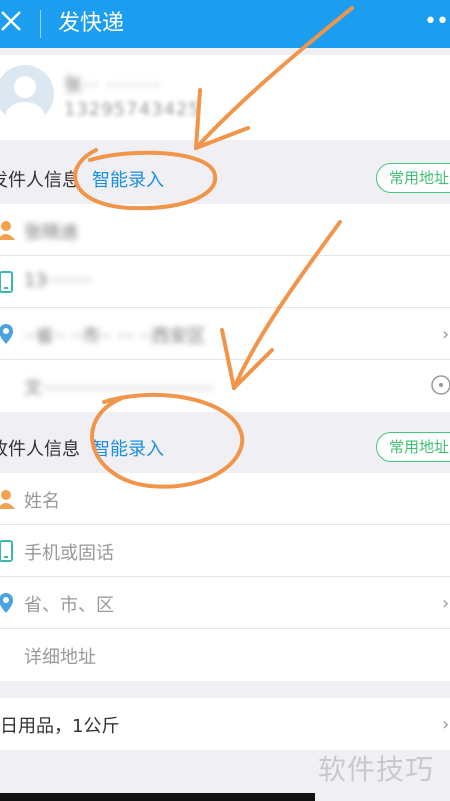 The width and height of the screenshot is (450, 801). Describe the element at coordinates (413, 447) in the screenshot. I see `receiver-common-address-button: 常用地址` at that location.